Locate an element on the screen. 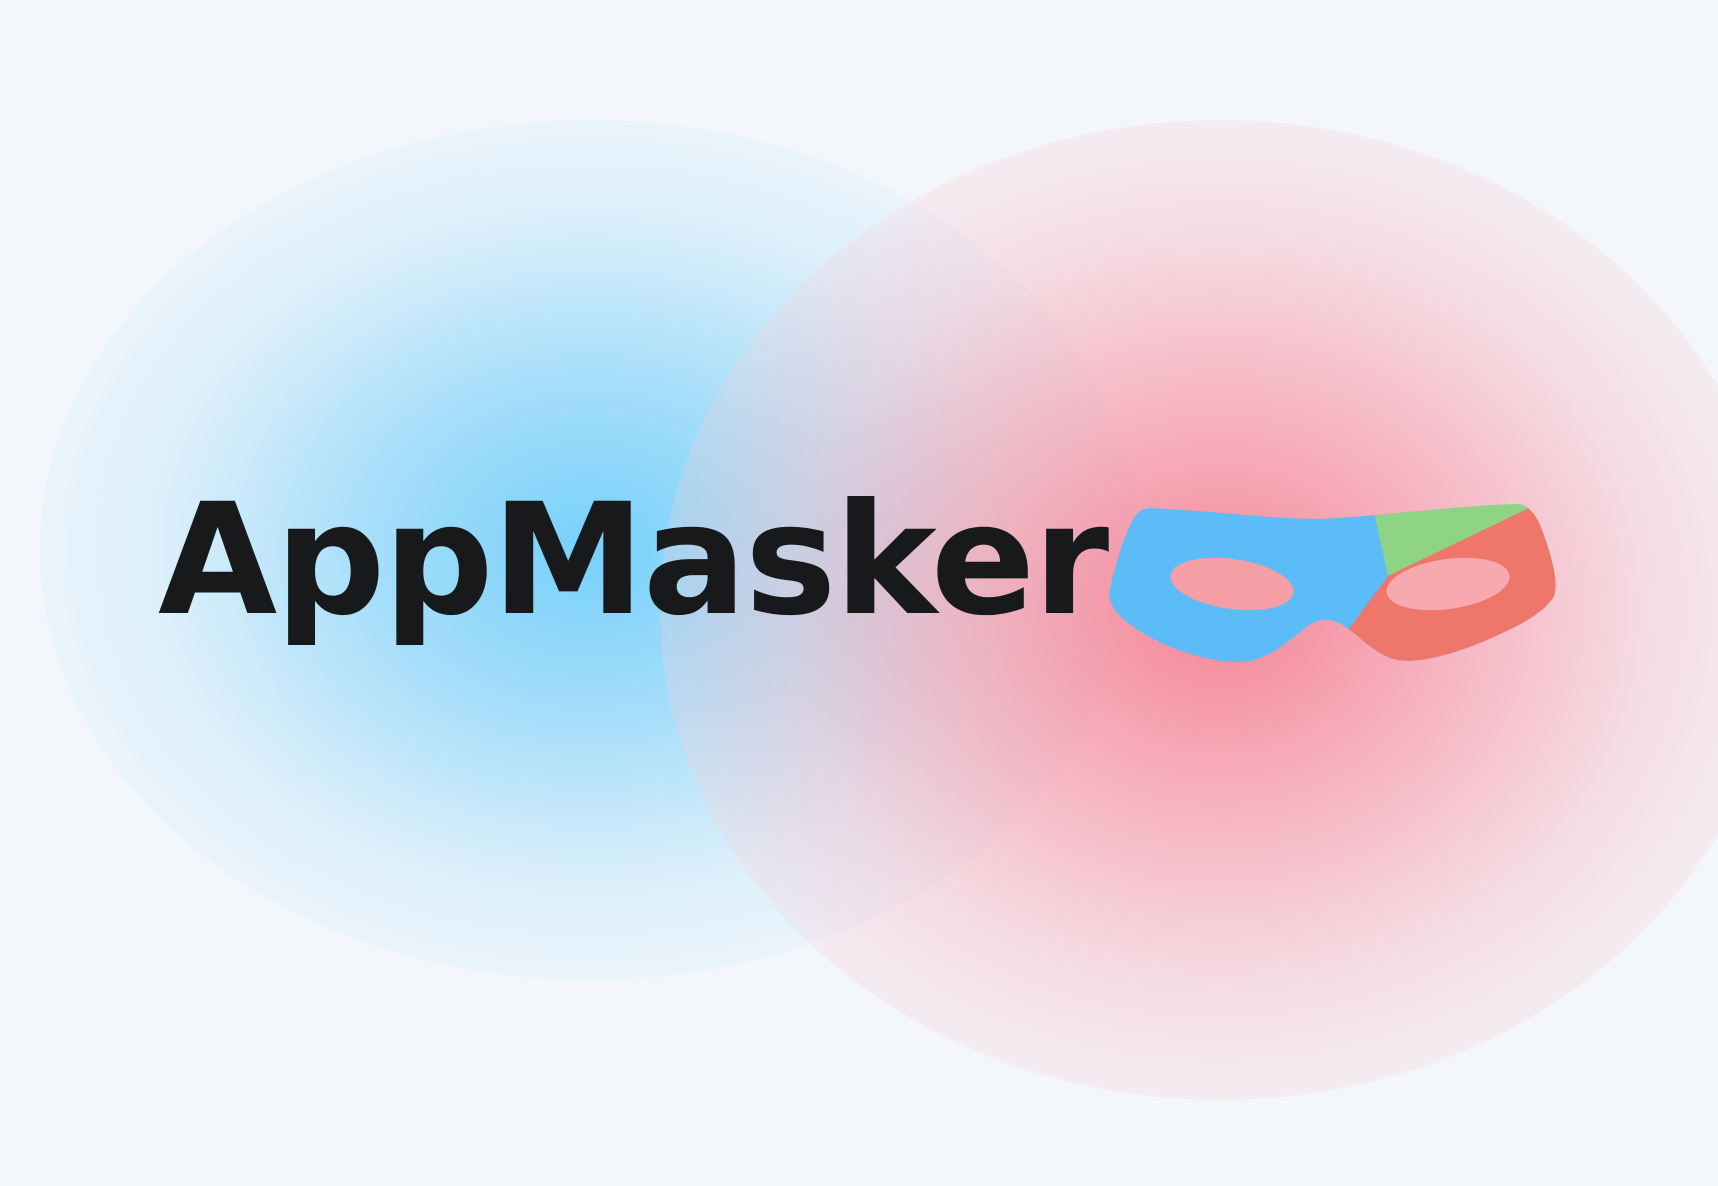 This screenshot has width=1718, height=1186. brand-wordmark: AppMasker is located at coordinates (633, 560).